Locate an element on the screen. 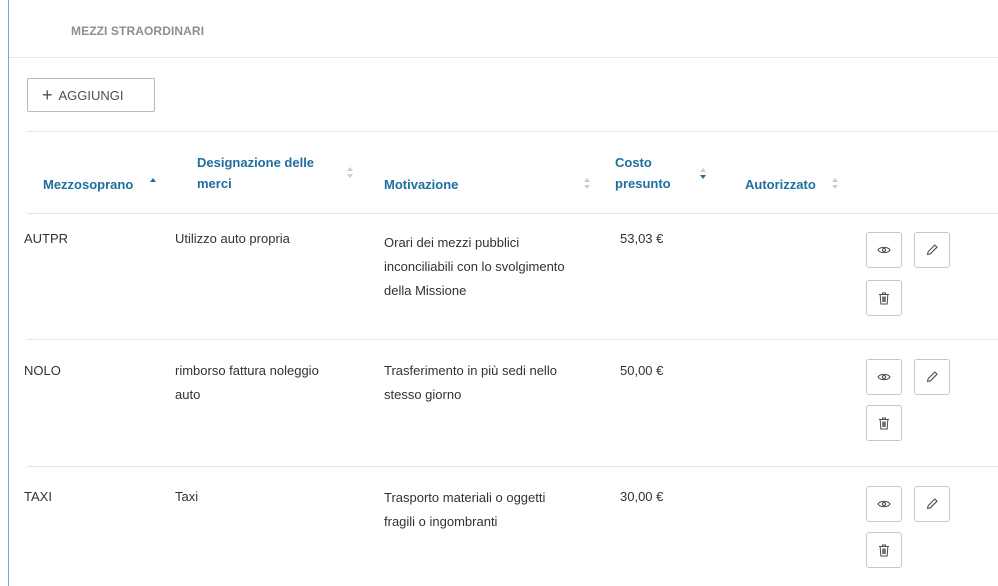 The height and width of the screenshot is (586, 998). column-header-designazione-line1: Designazione delle is located at coordinates (256, 162).